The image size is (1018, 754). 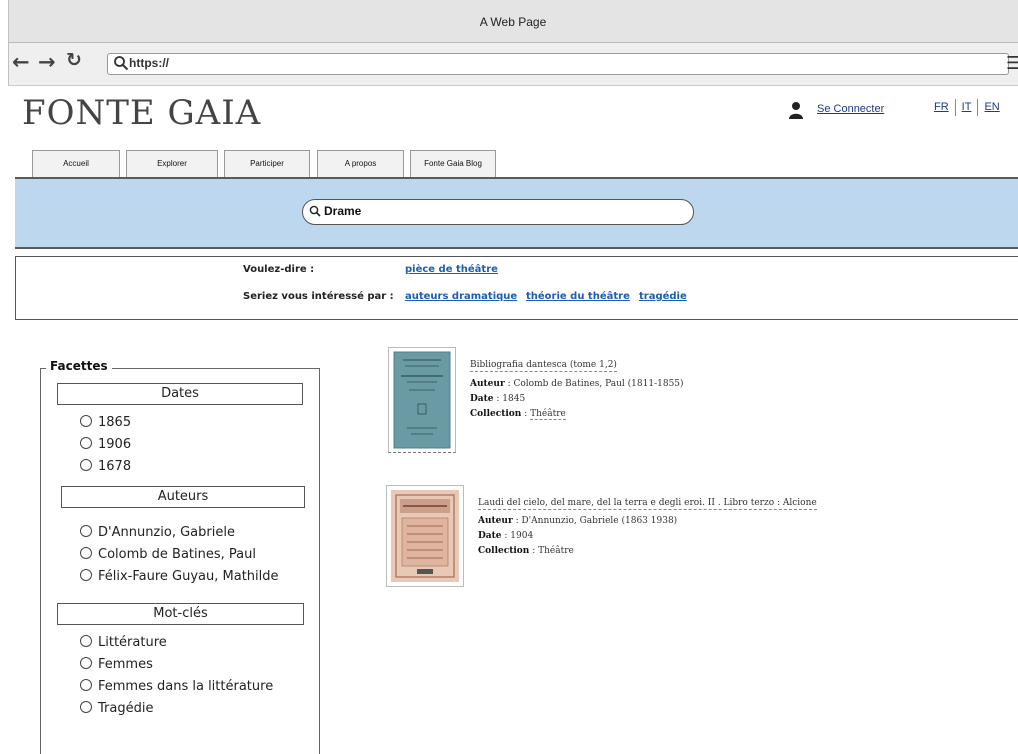 I want to click on facets-title: Facettes, so click(x=79, y=366).